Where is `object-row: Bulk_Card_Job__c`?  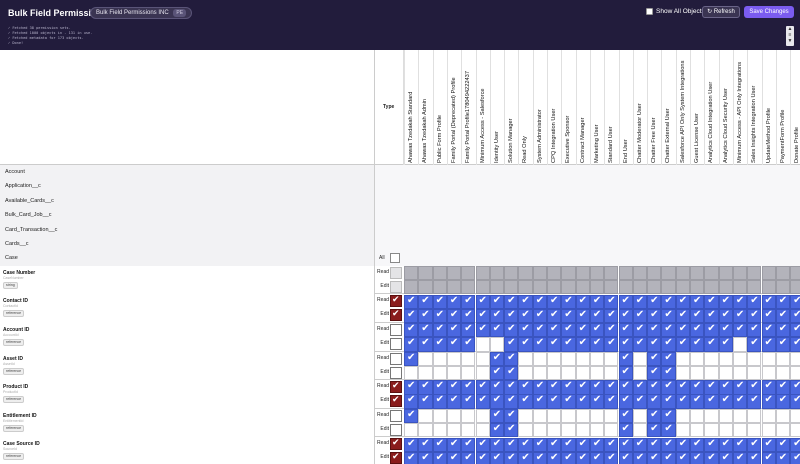 object-row: Bulk_Card_Job__c is located at coordinates (400, 215).